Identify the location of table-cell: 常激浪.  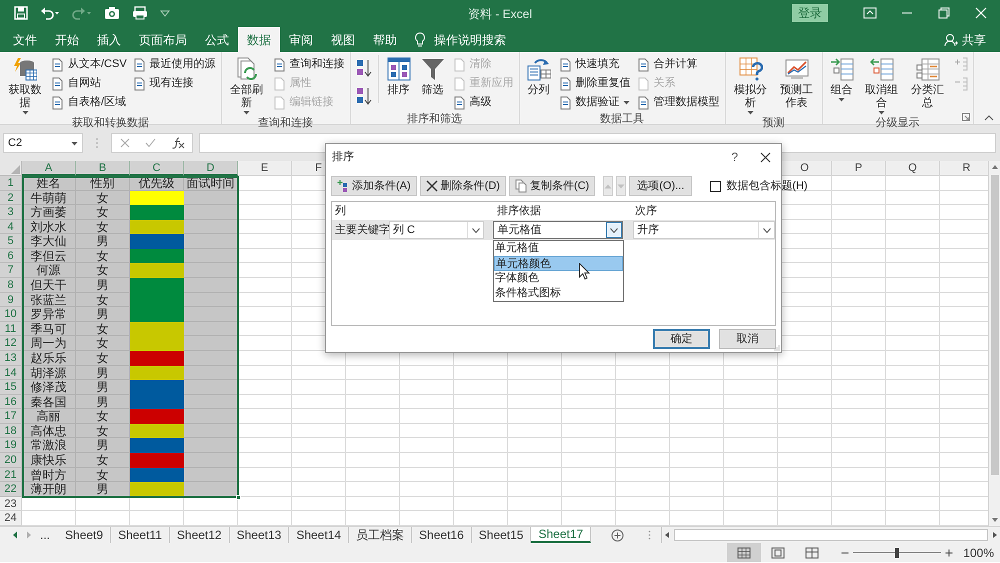
(49, 445).